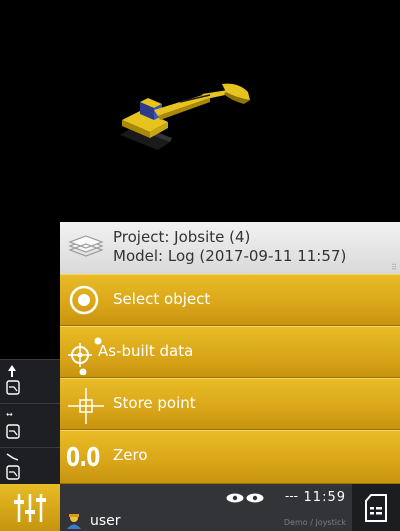 The width and height of the screenshot is (400, 531). I want to click on zero-label: Zero, so click(130, 455).